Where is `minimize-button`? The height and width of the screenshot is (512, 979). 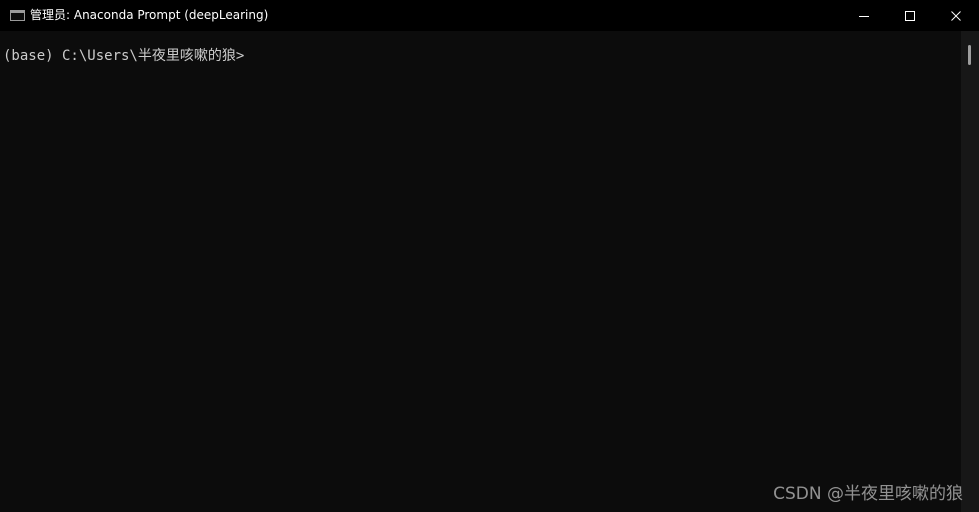
minimize-button is located at coordinates (864, 15).